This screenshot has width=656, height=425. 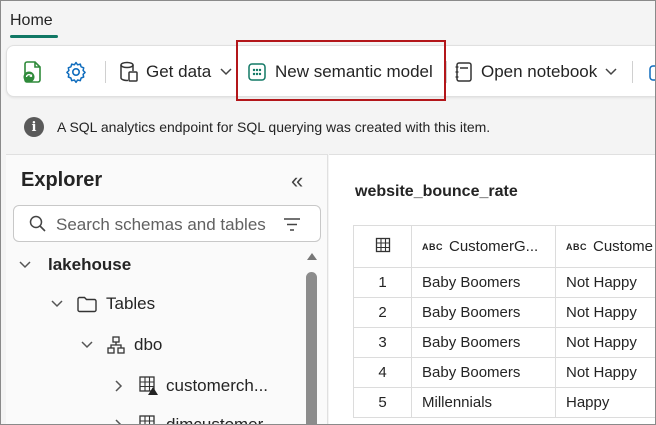 I want to click on tree-item-lakehouse: lakehouse, so click(x=74, y=265).